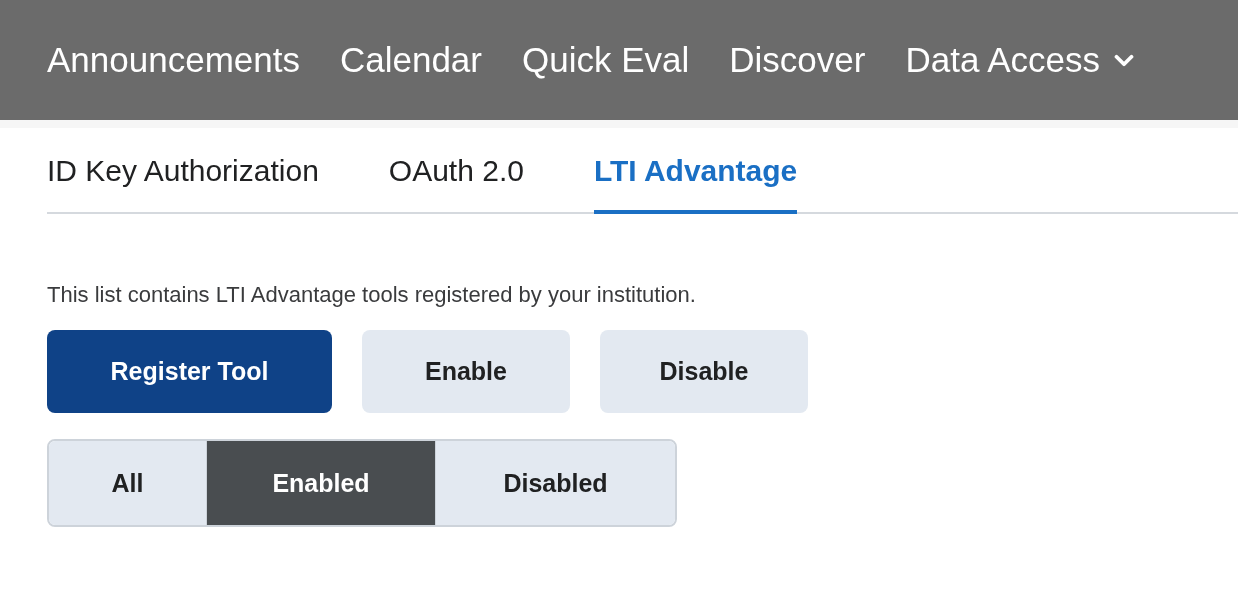 The image size is (1238, 612). Describe the element at coordinates (456, 184) in the screenshot. I see `tab: OAuth 2.0` at that location.